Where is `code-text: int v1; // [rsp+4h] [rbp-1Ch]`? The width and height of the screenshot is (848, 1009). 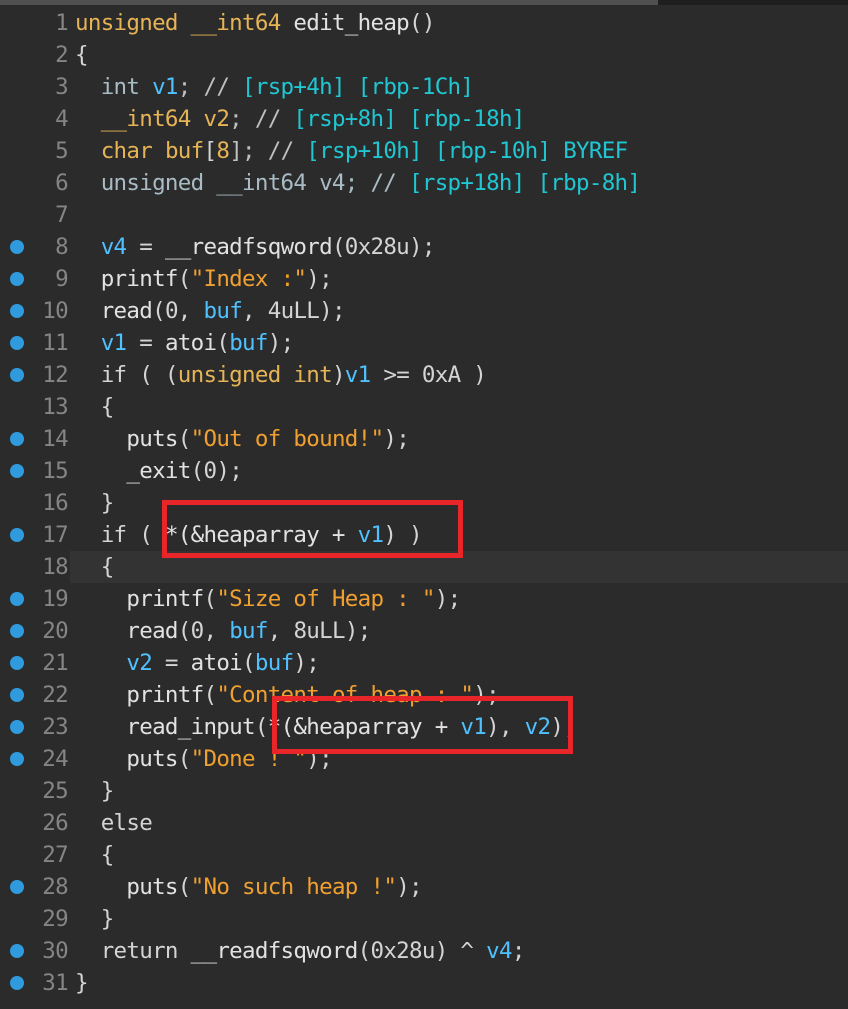 code-text: int v1; // [rsp+4h] [rbp-1Ch] is located at coordinates (274, 87).